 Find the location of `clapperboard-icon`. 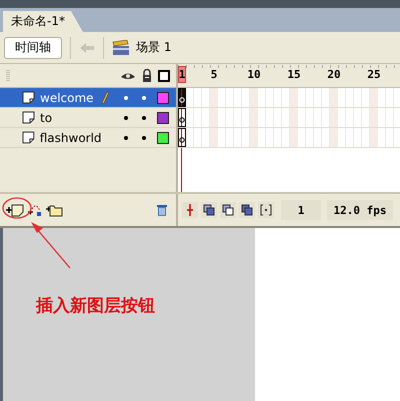

clapperboard-icon is located at coordinates (121, 48).